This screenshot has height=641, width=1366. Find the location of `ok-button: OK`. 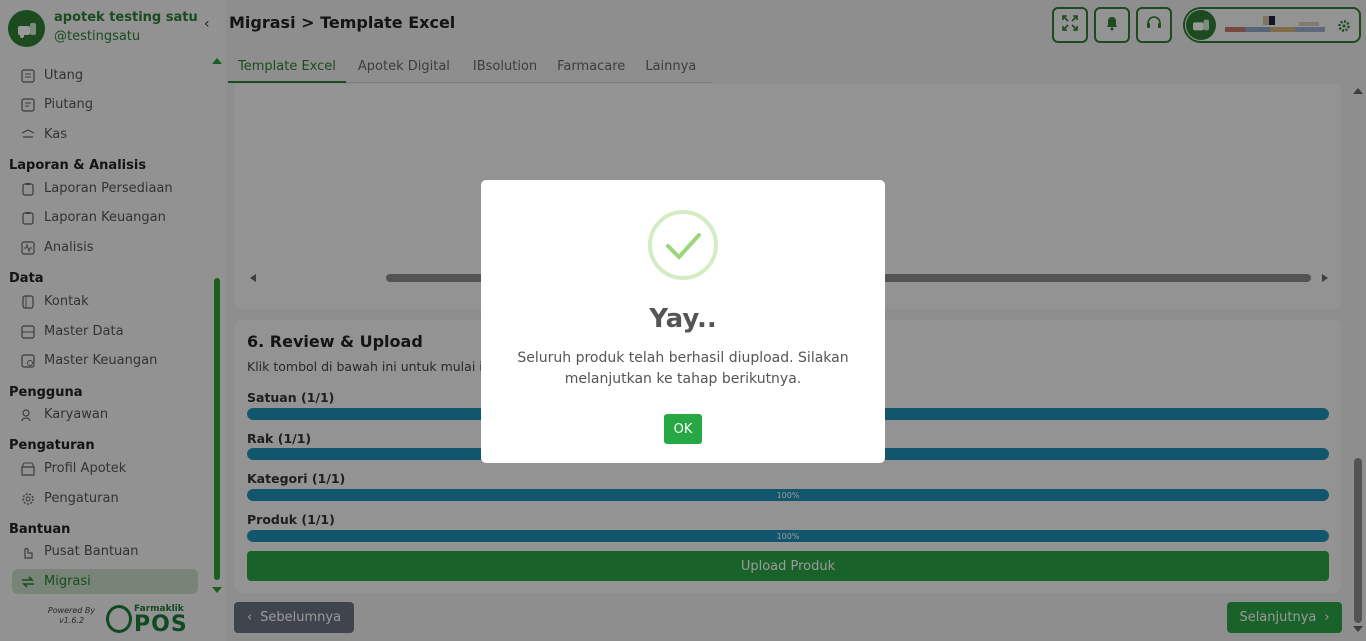

ok-button: OK is located at coordinates (683, 429).